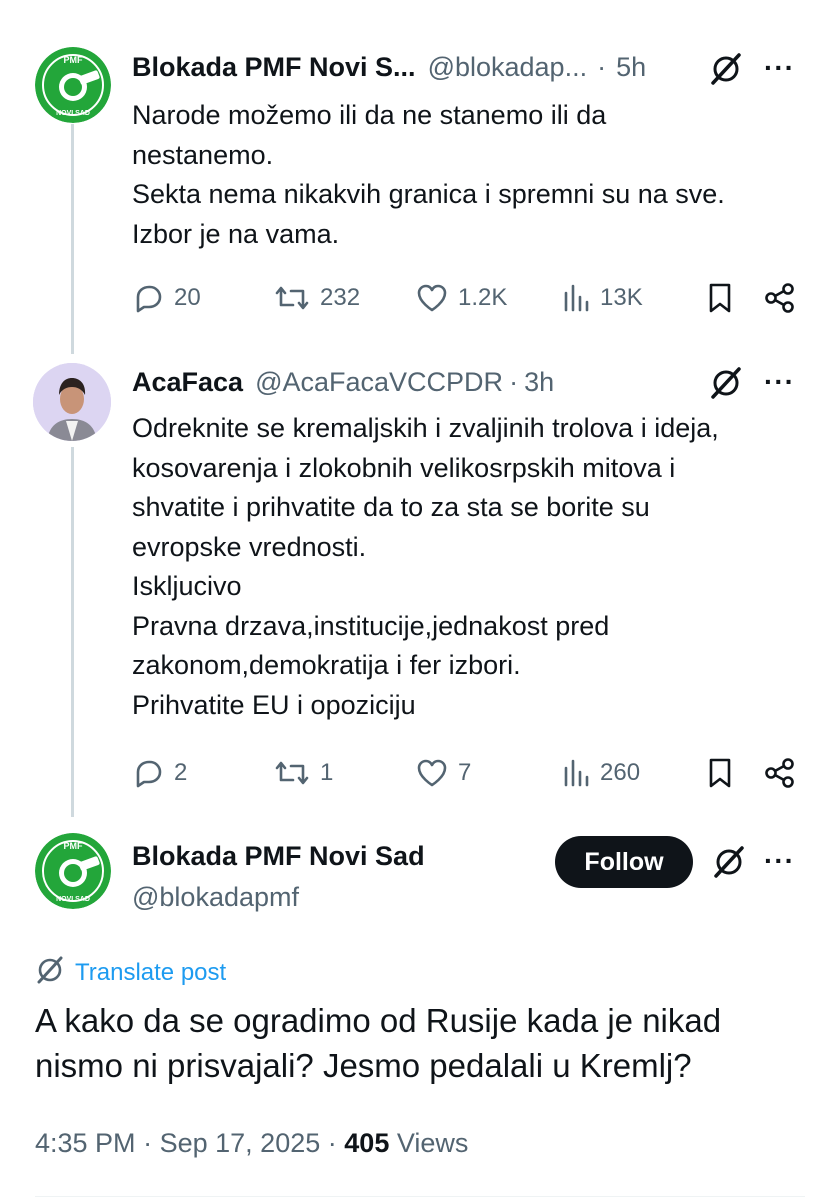  Describe the element at coordinates (50, 972) in the screenshot. I see `translate-icon` at that location.